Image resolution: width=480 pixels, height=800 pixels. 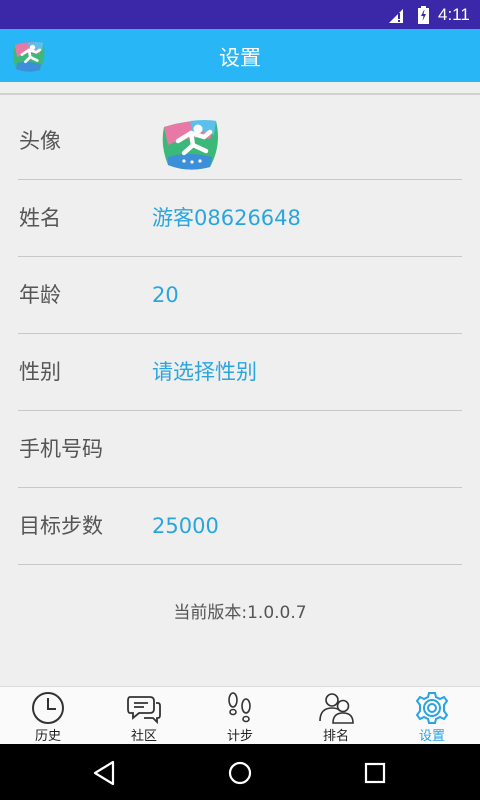 What do you see at coordinates (375, 773) in the screenshot?
I see `recents-icon` at bounding box center [375, 773].